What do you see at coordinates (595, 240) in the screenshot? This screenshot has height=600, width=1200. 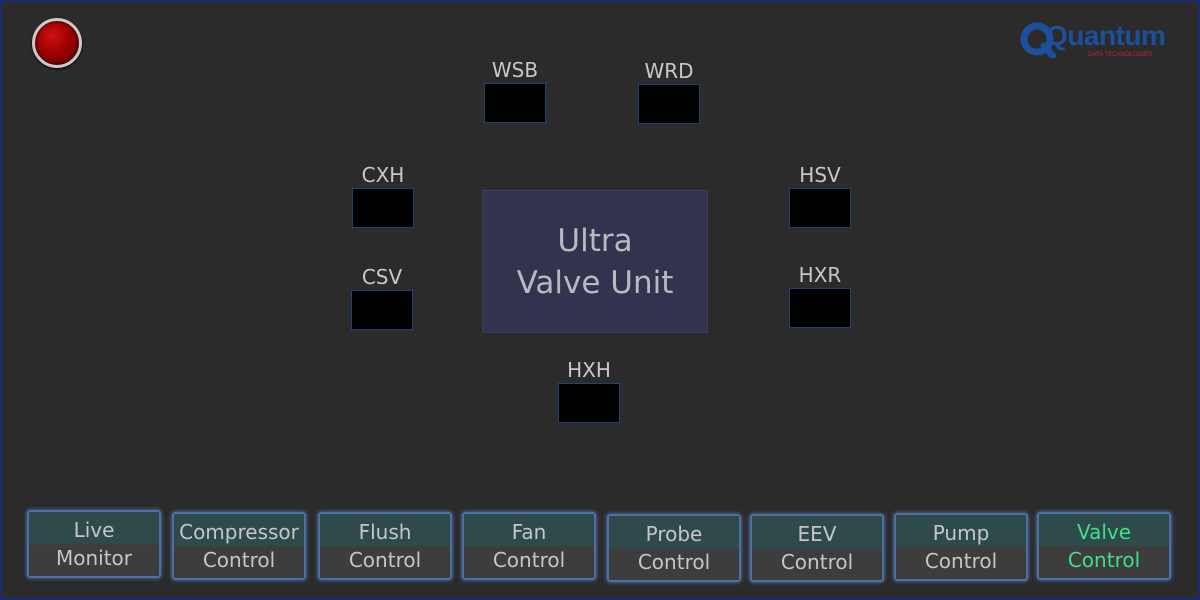 I see `unit-title-line1: Ultra` at bounding box center [595, 240].